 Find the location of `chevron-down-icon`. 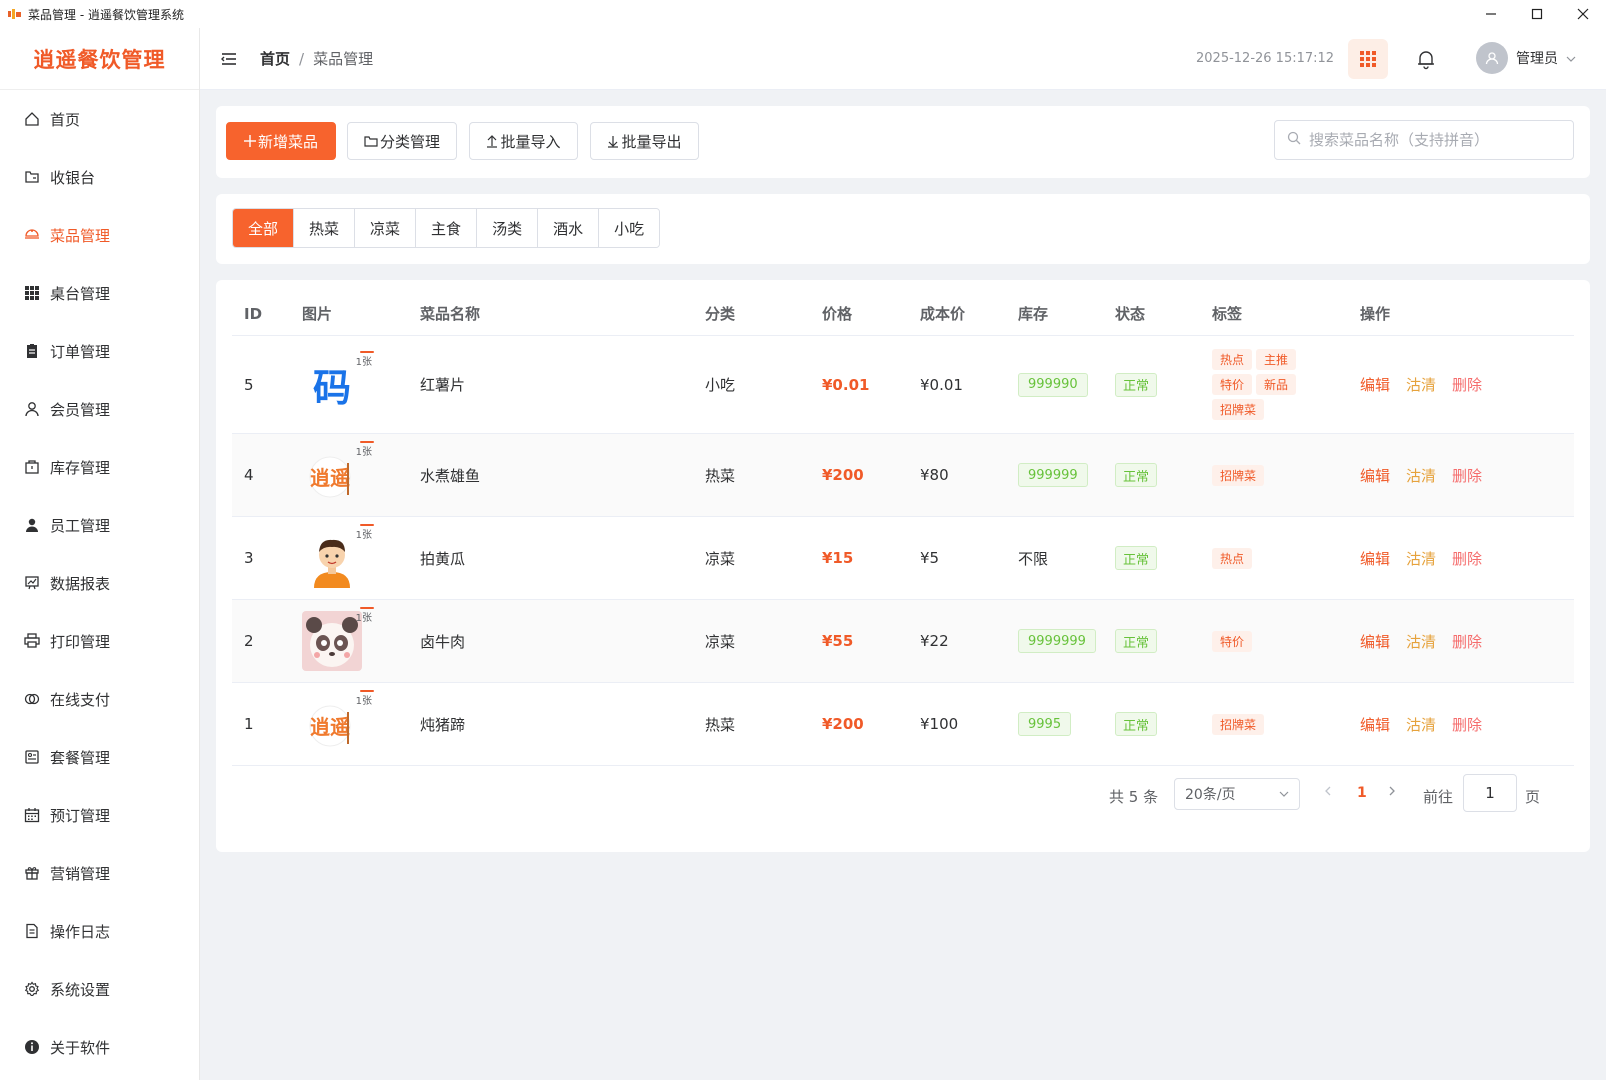

chevron-down-icon is located at coordinates (1284, 793).